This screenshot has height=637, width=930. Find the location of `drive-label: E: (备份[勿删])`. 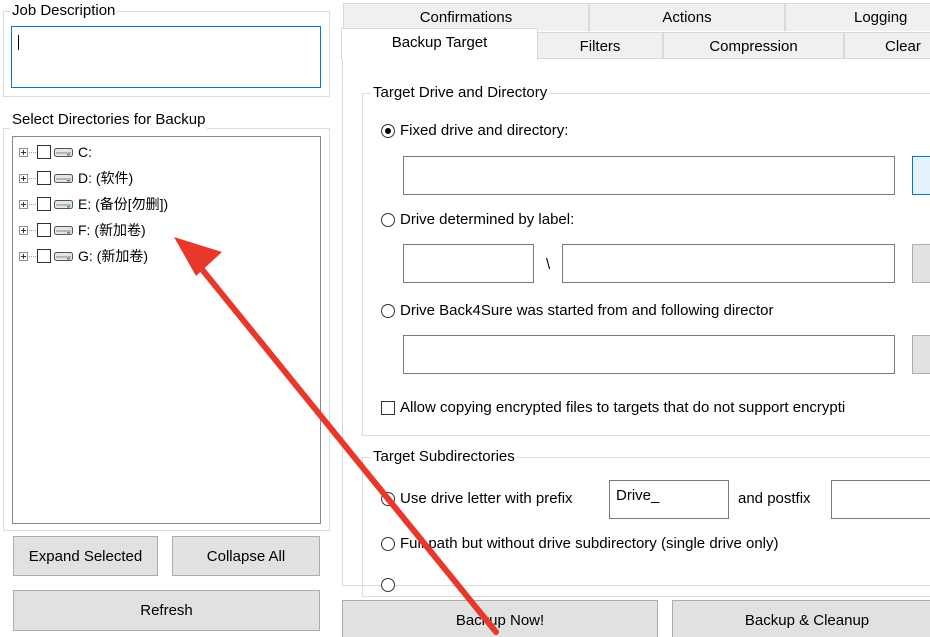

drive-label: E: (备份[勿删]) is located at coordinates (123, 204).